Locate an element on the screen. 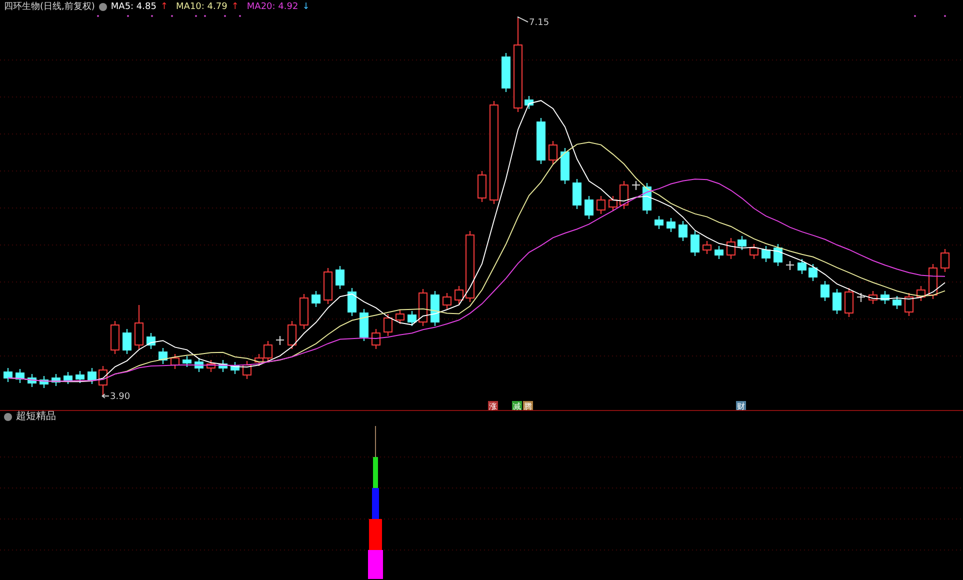 This screenshot has height=580, width=963. low-price-label: 3.90 is located at coordinates (120, 397).